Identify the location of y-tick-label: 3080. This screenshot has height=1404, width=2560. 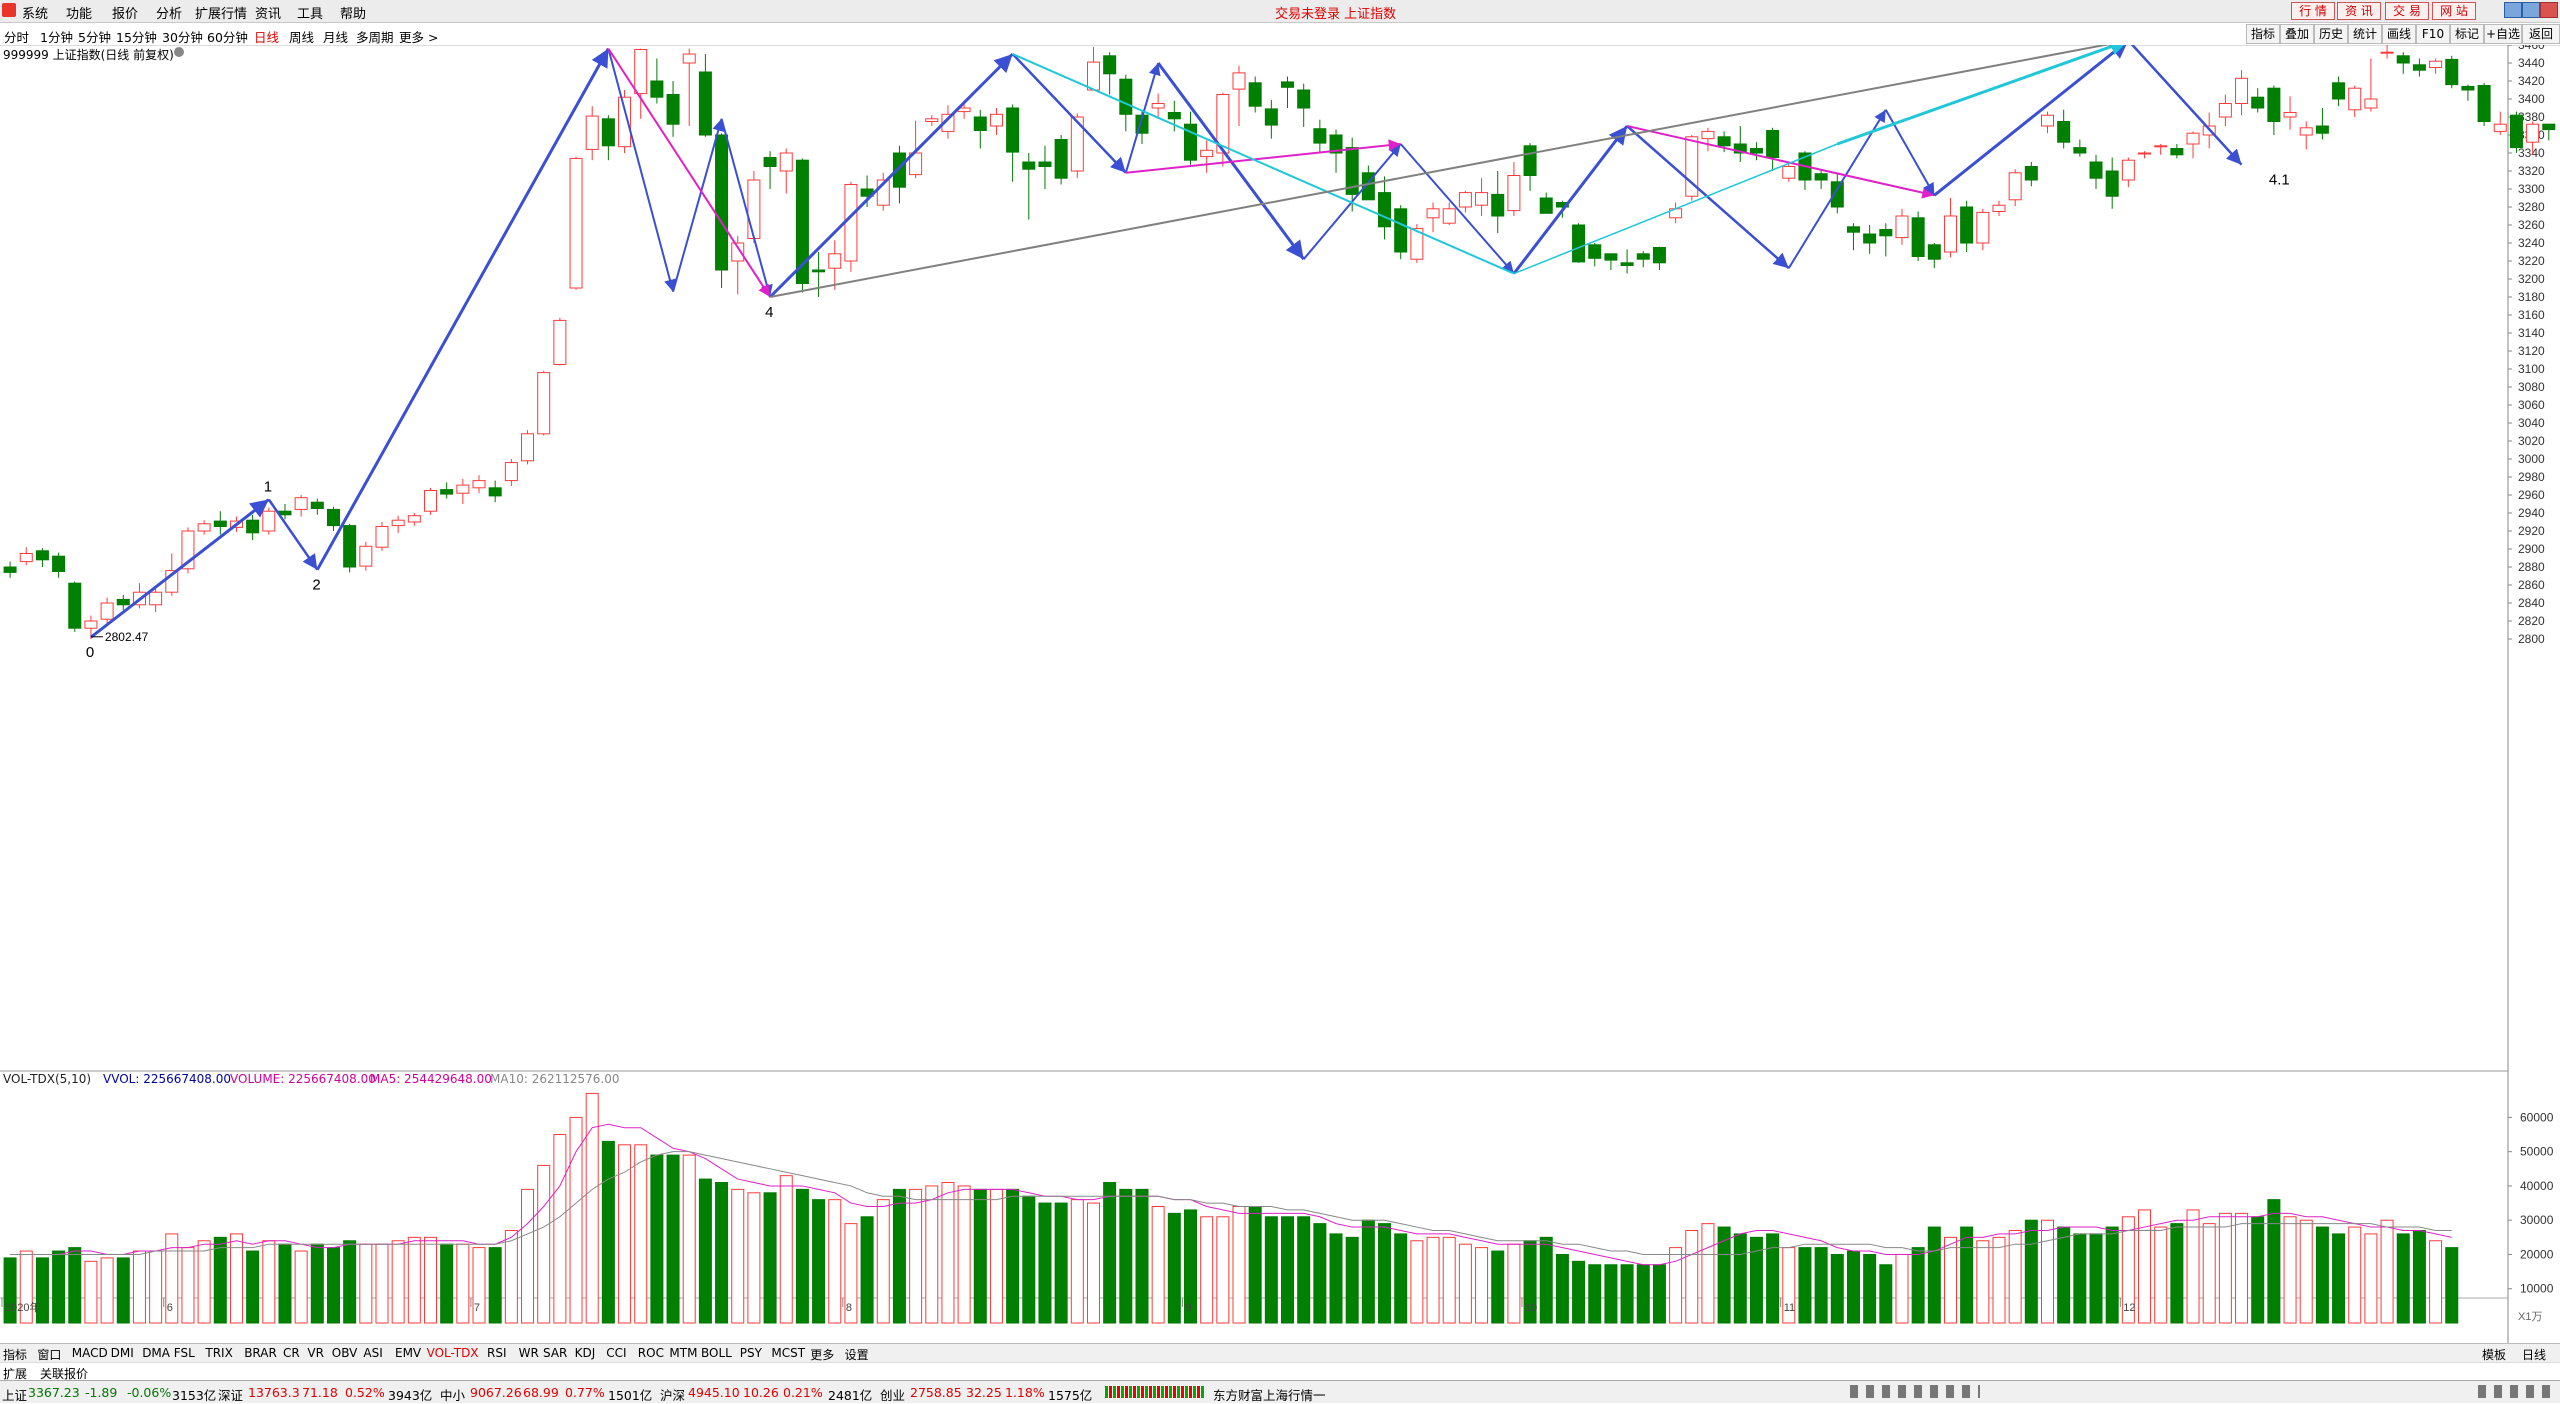
(2531, 387).